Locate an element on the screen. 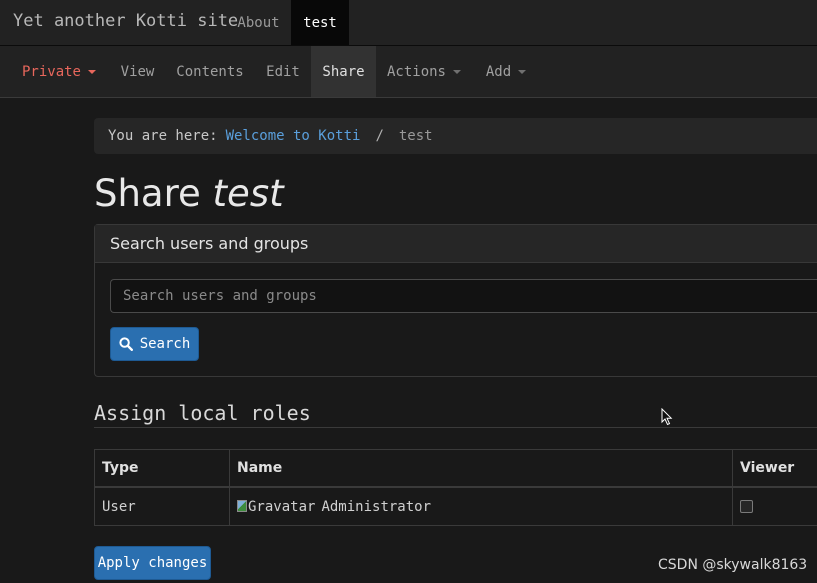 Image resolution: width=817 pixels, height=583 pixels. table-row: User Gravatar Administrator is located at coordinates (455, 506).